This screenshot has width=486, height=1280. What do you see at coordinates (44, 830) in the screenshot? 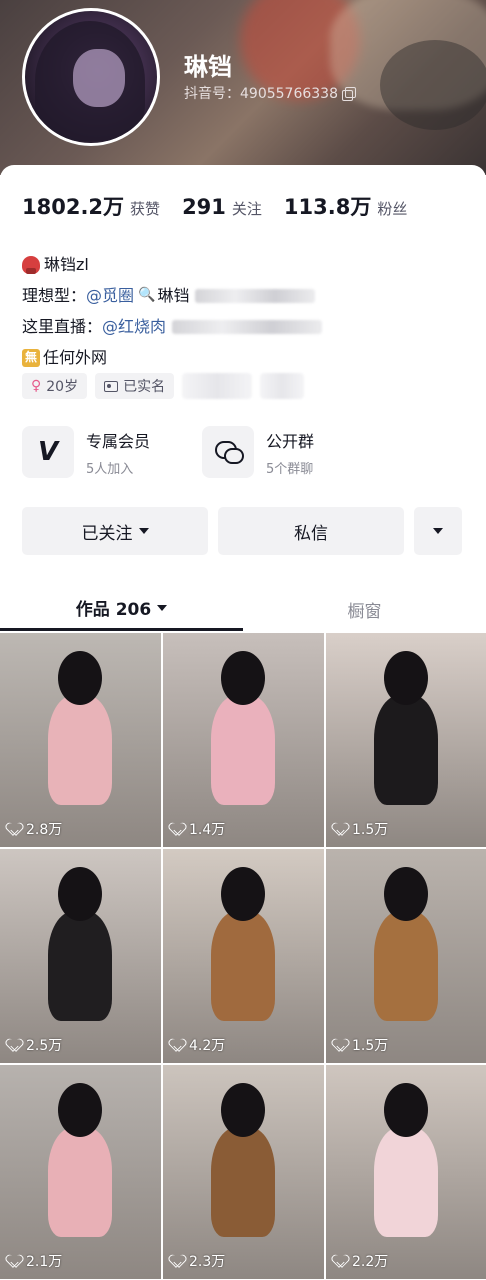
I see `like-count-label: 2.8万` at bounding box center [44, 830].